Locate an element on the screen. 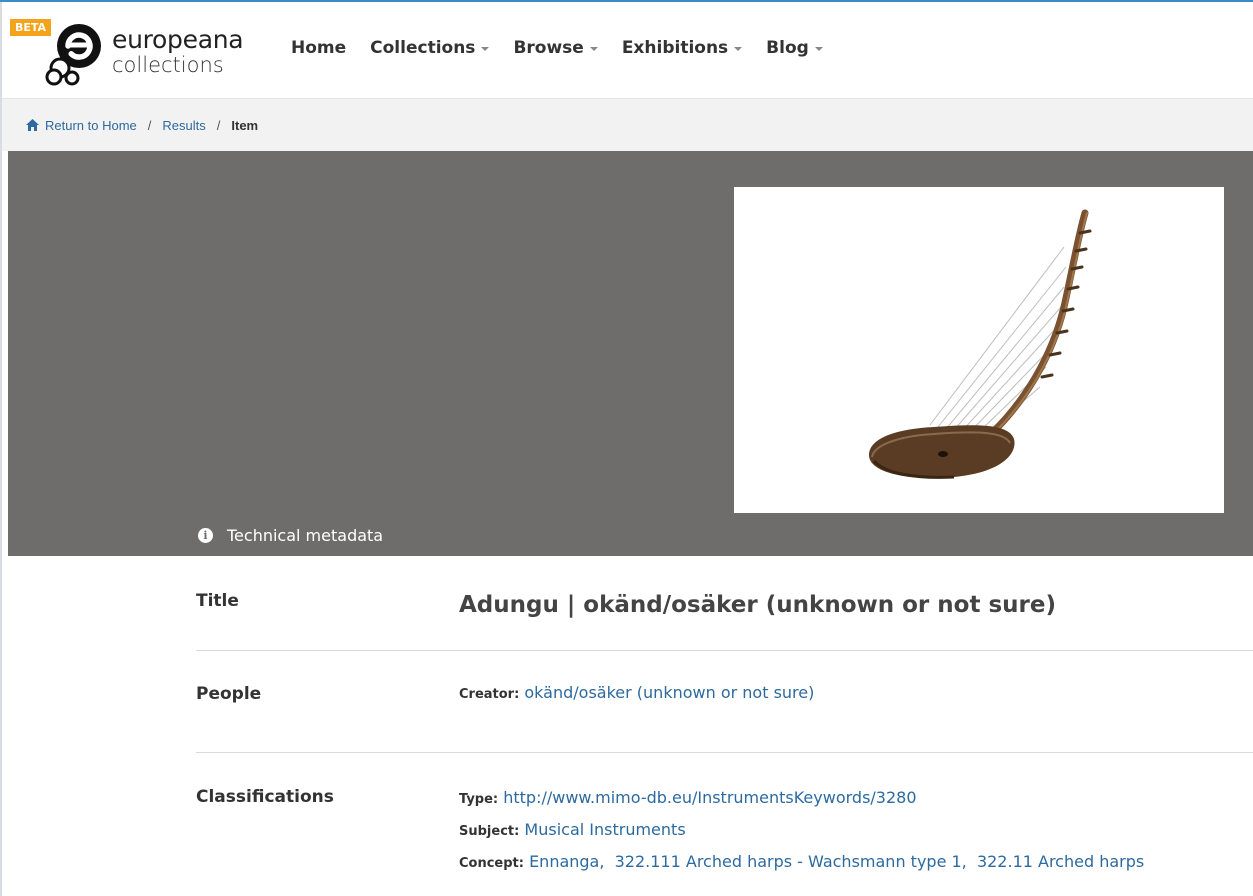 The image size is (1253, 896). breadcrumb: Return to Home / Results / Item is located at coordinates (627, 125).